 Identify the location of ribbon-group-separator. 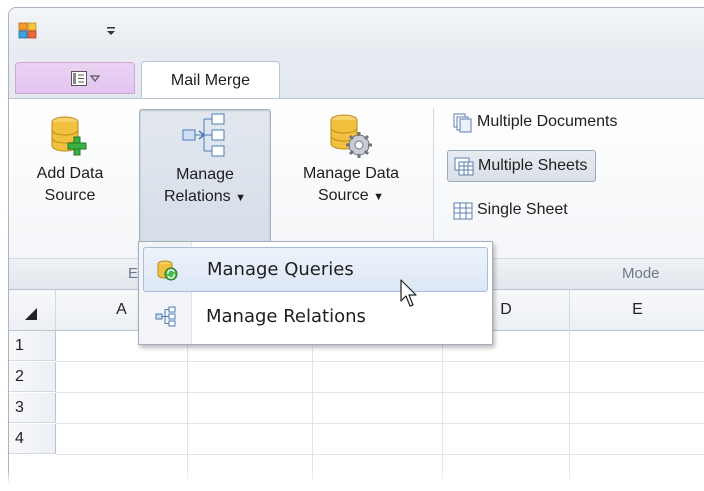
(433, 180).